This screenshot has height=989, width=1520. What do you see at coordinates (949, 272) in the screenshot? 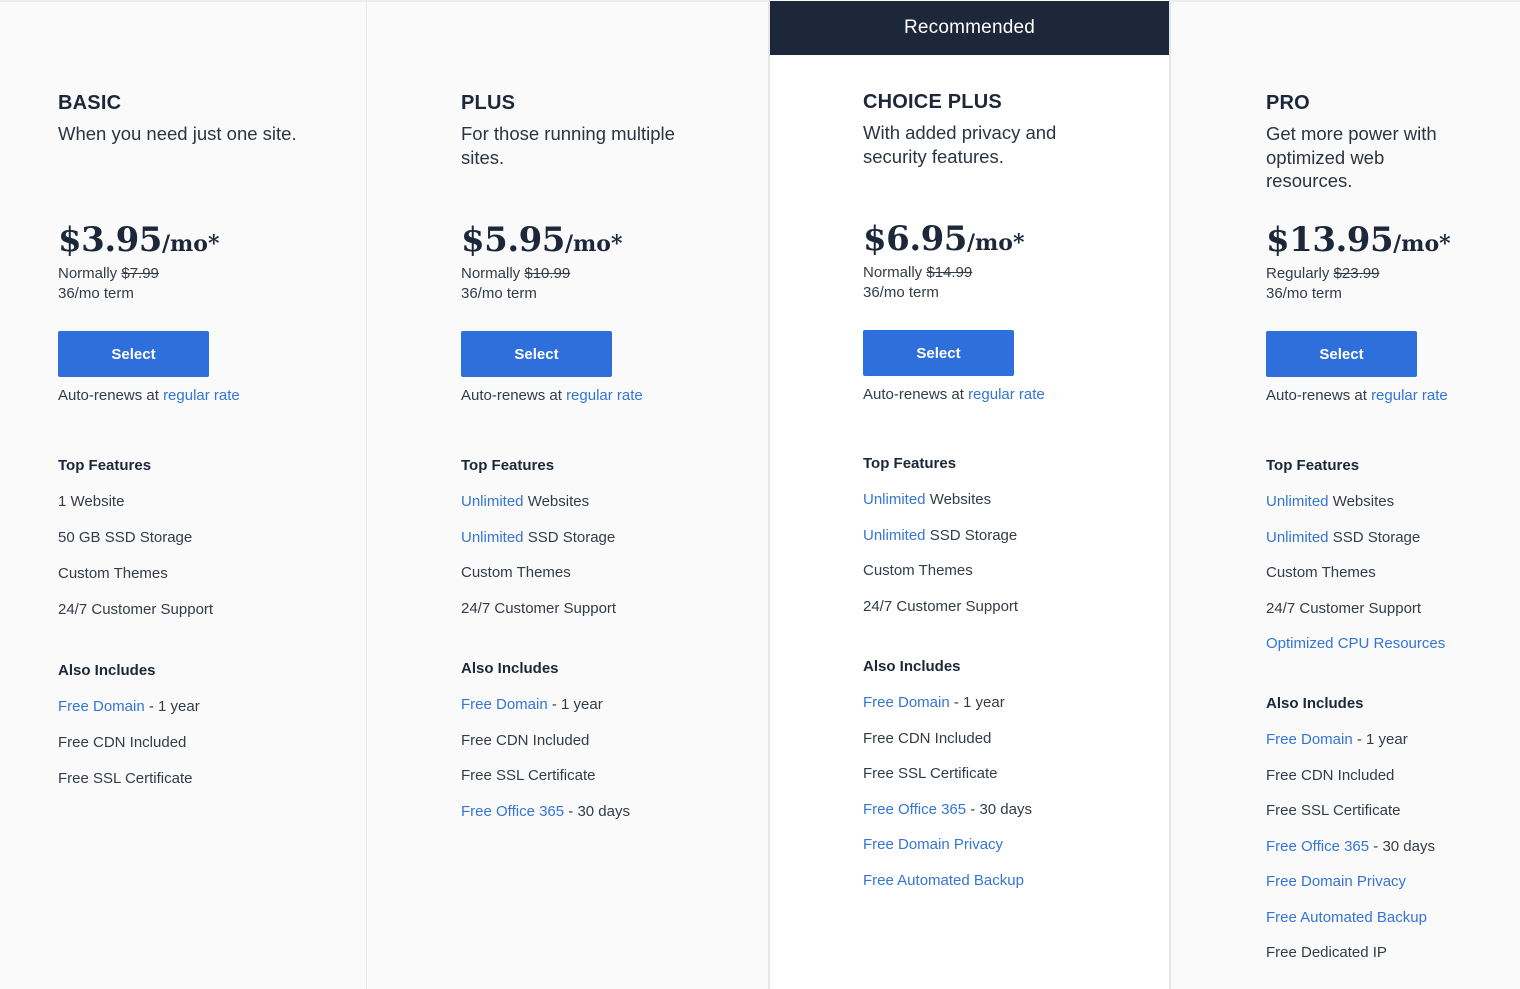
I see `normal-price-strikethrough: $14.99` at bounding box center [949, 272].